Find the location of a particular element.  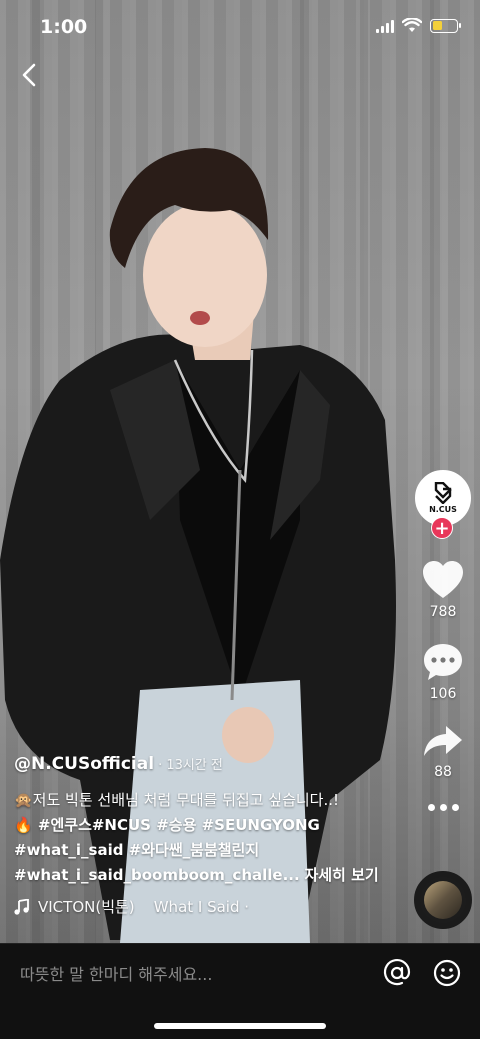

music-note-icon is located at coordinates (21, 906).